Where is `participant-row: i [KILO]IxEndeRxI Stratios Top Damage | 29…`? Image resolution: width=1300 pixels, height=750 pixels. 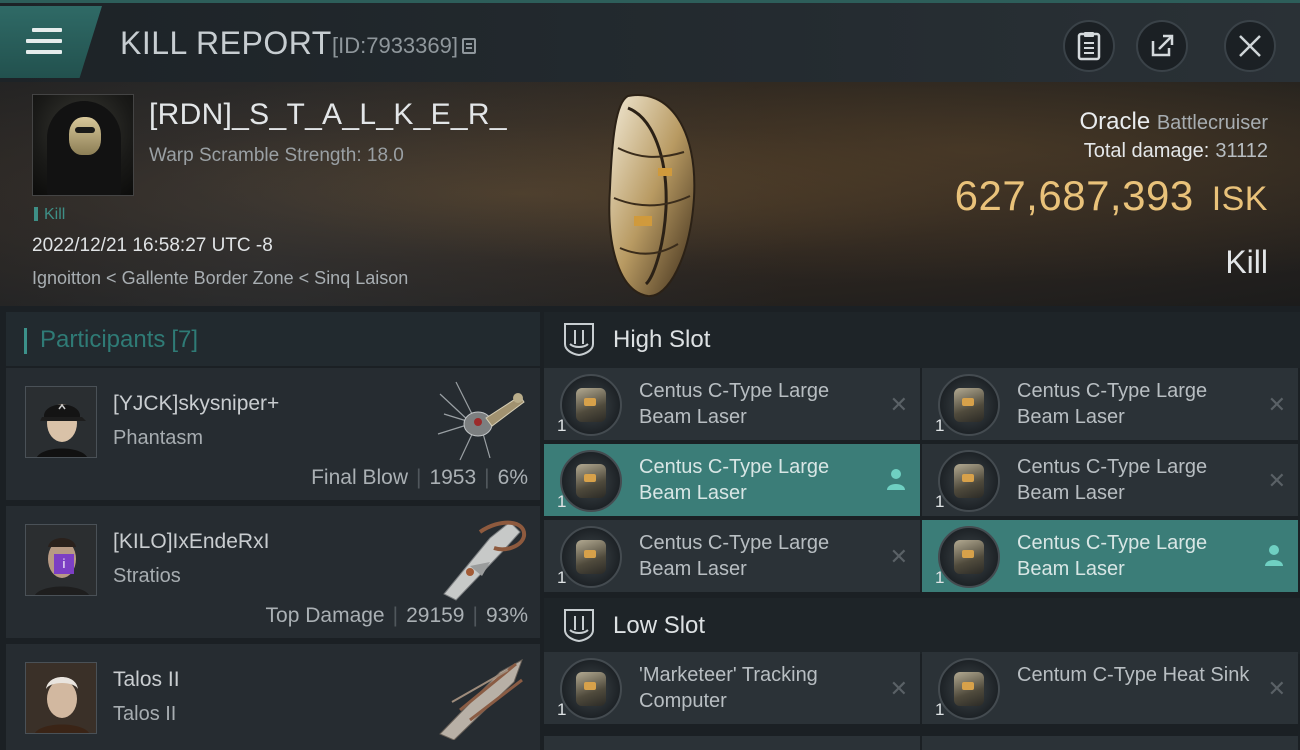
participant-row: i [KILO]IxEndeRxI Stratios Top Damage | 29… is located at coordinates (273, 572).